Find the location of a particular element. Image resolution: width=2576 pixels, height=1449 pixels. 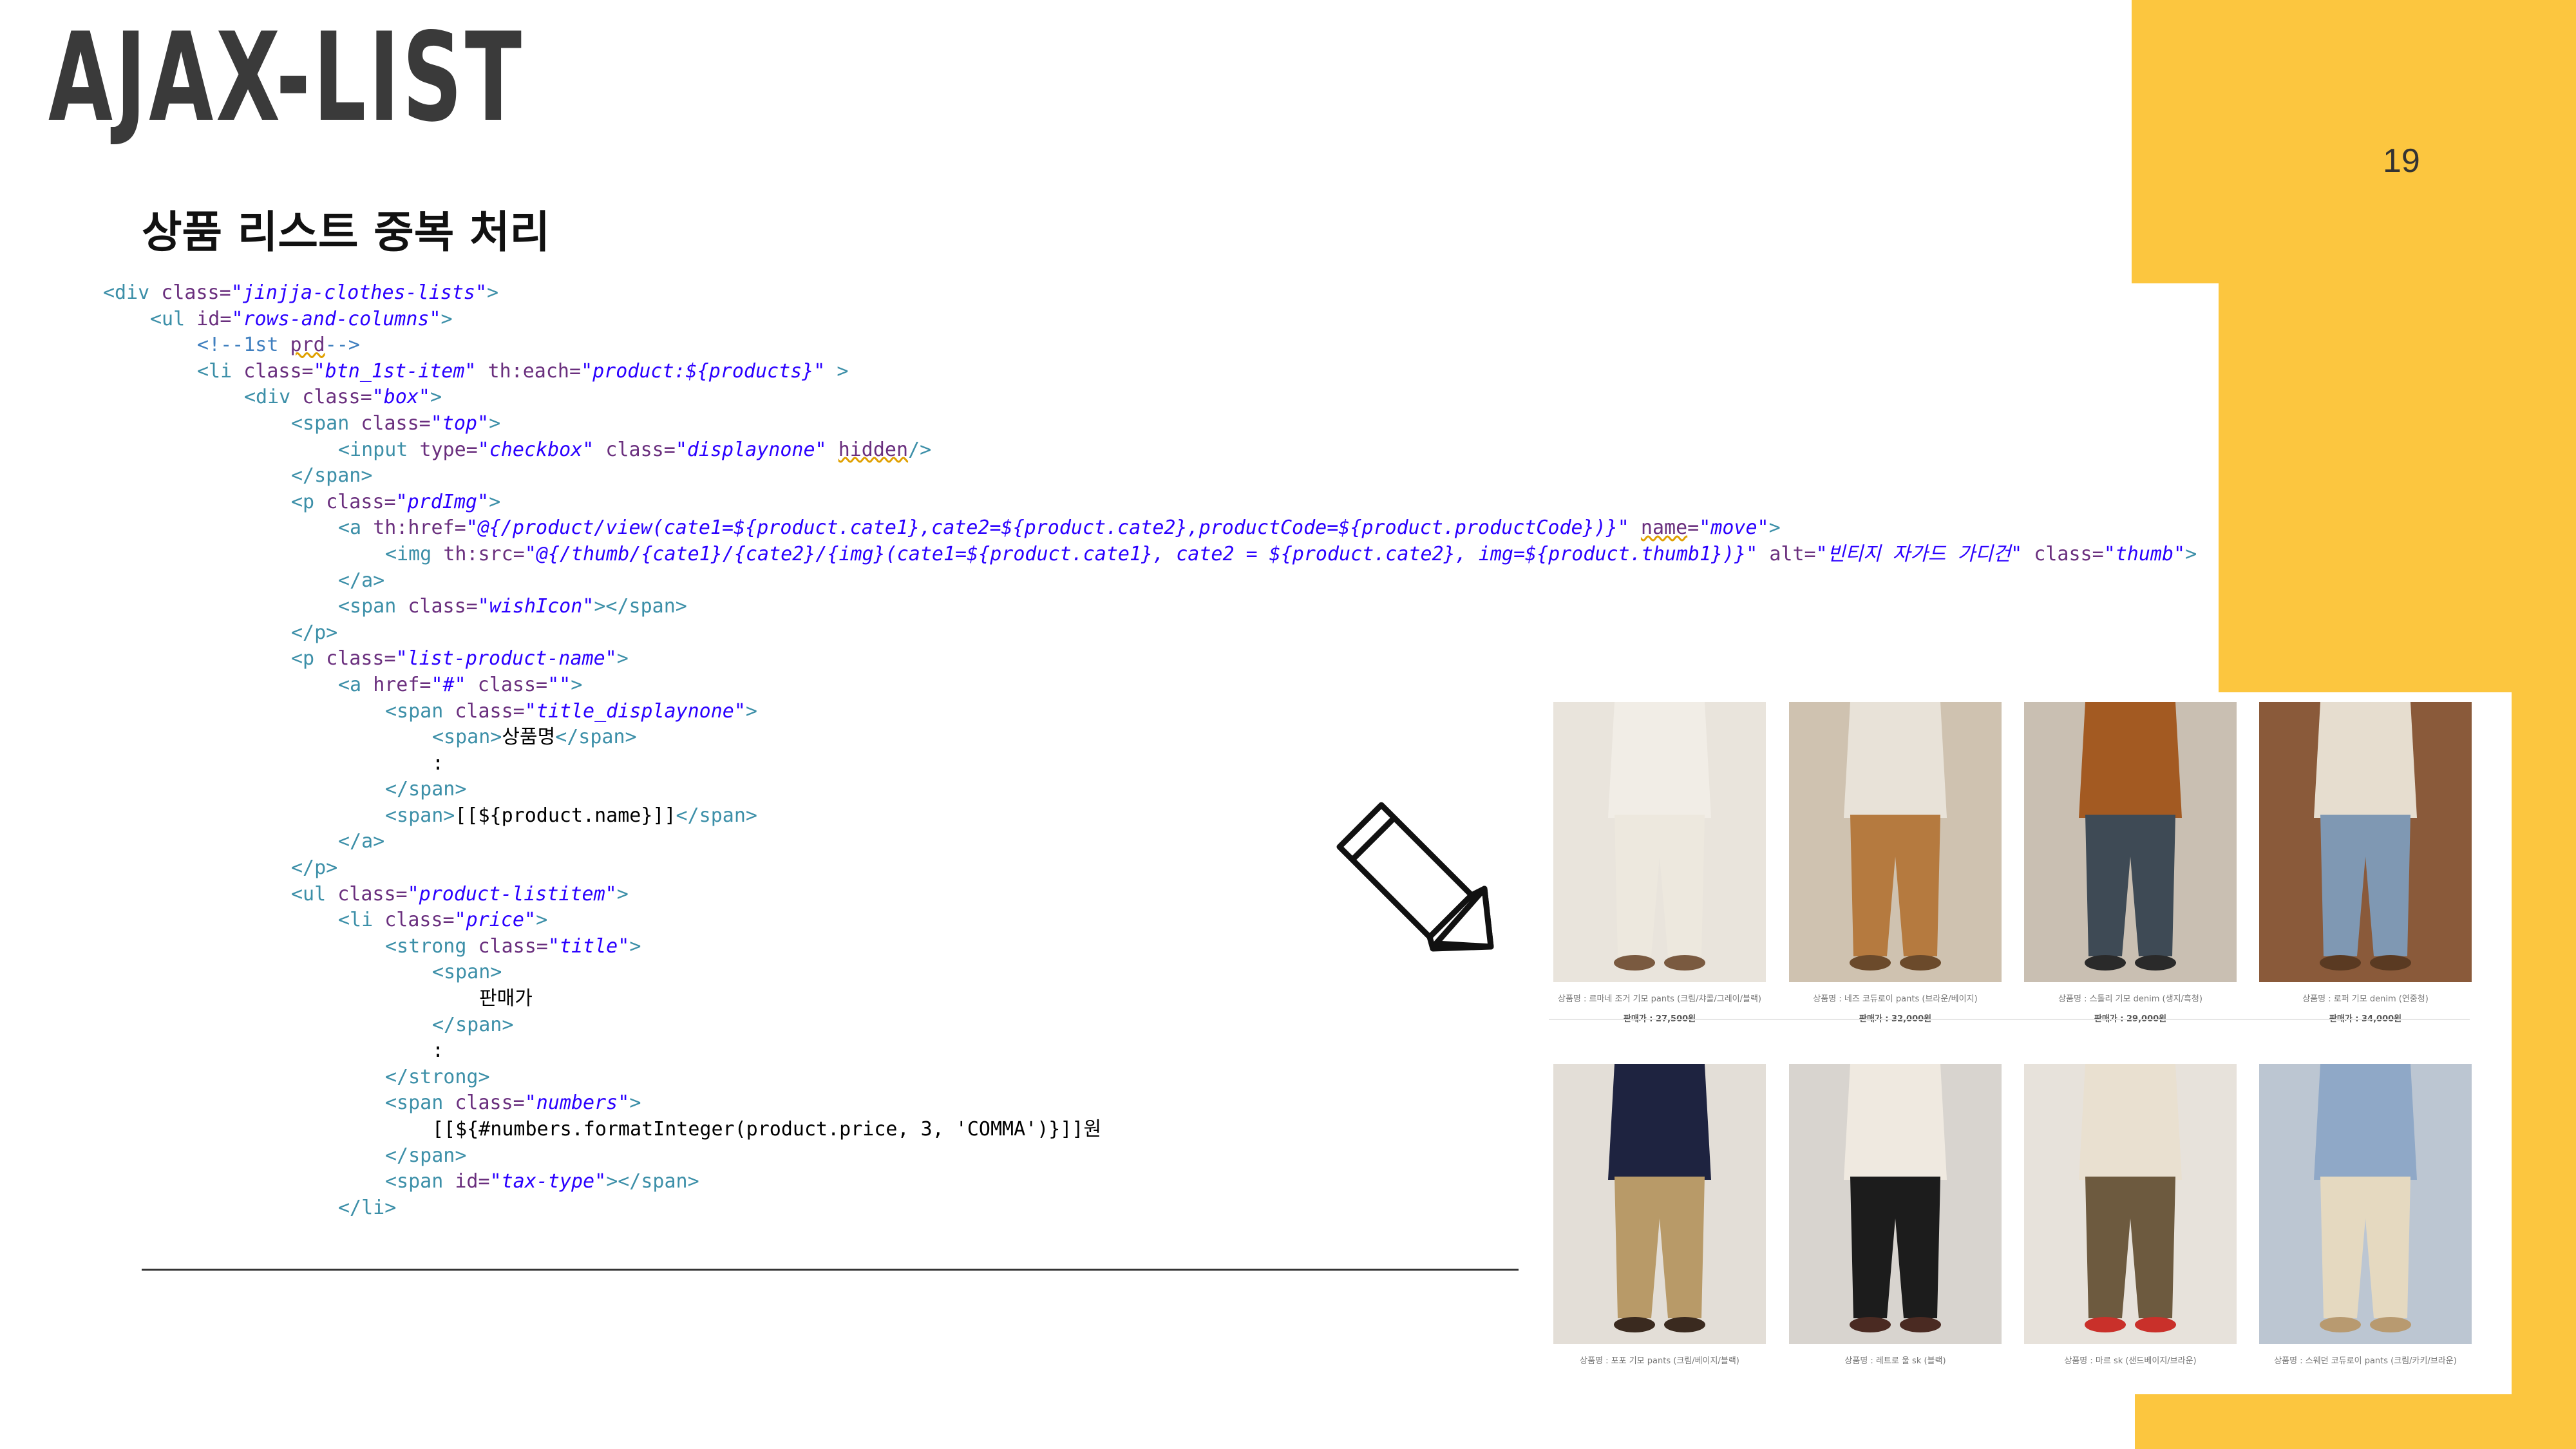

code-token: "thumb" is located at coordinates (2144, 554).